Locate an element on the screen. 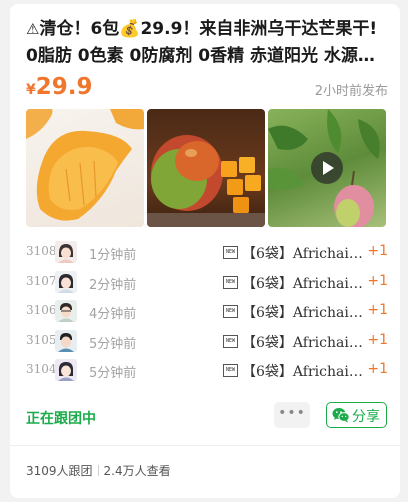 The height and width of the screenshot is (502, 408). order-number: 3104 is located at coordinates (41, 369).